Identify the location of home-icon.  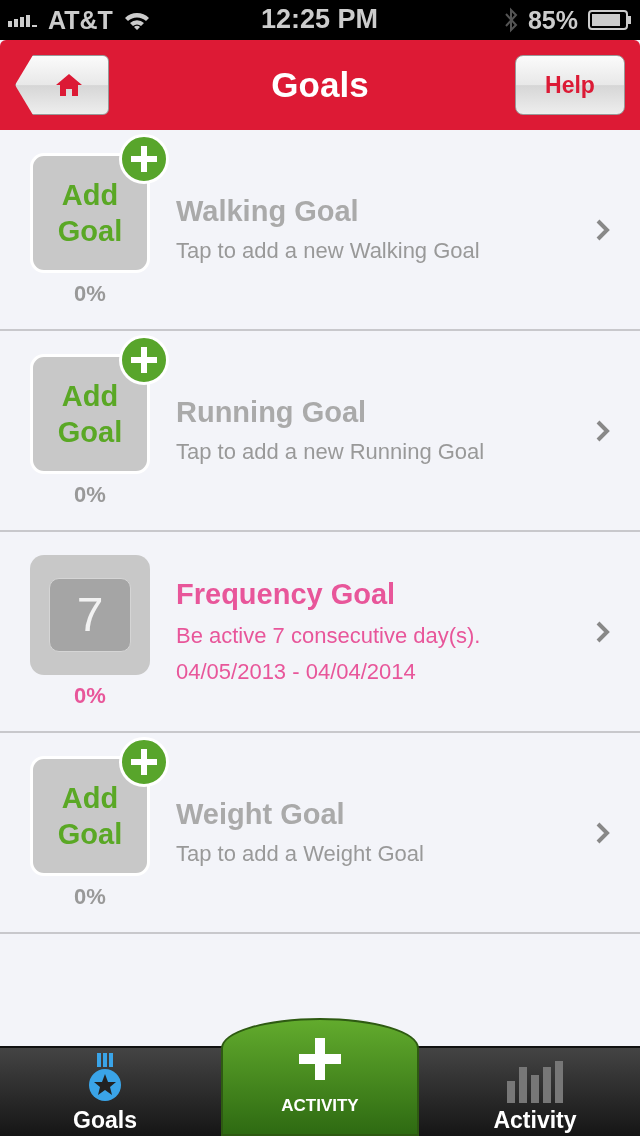
(69, 85).